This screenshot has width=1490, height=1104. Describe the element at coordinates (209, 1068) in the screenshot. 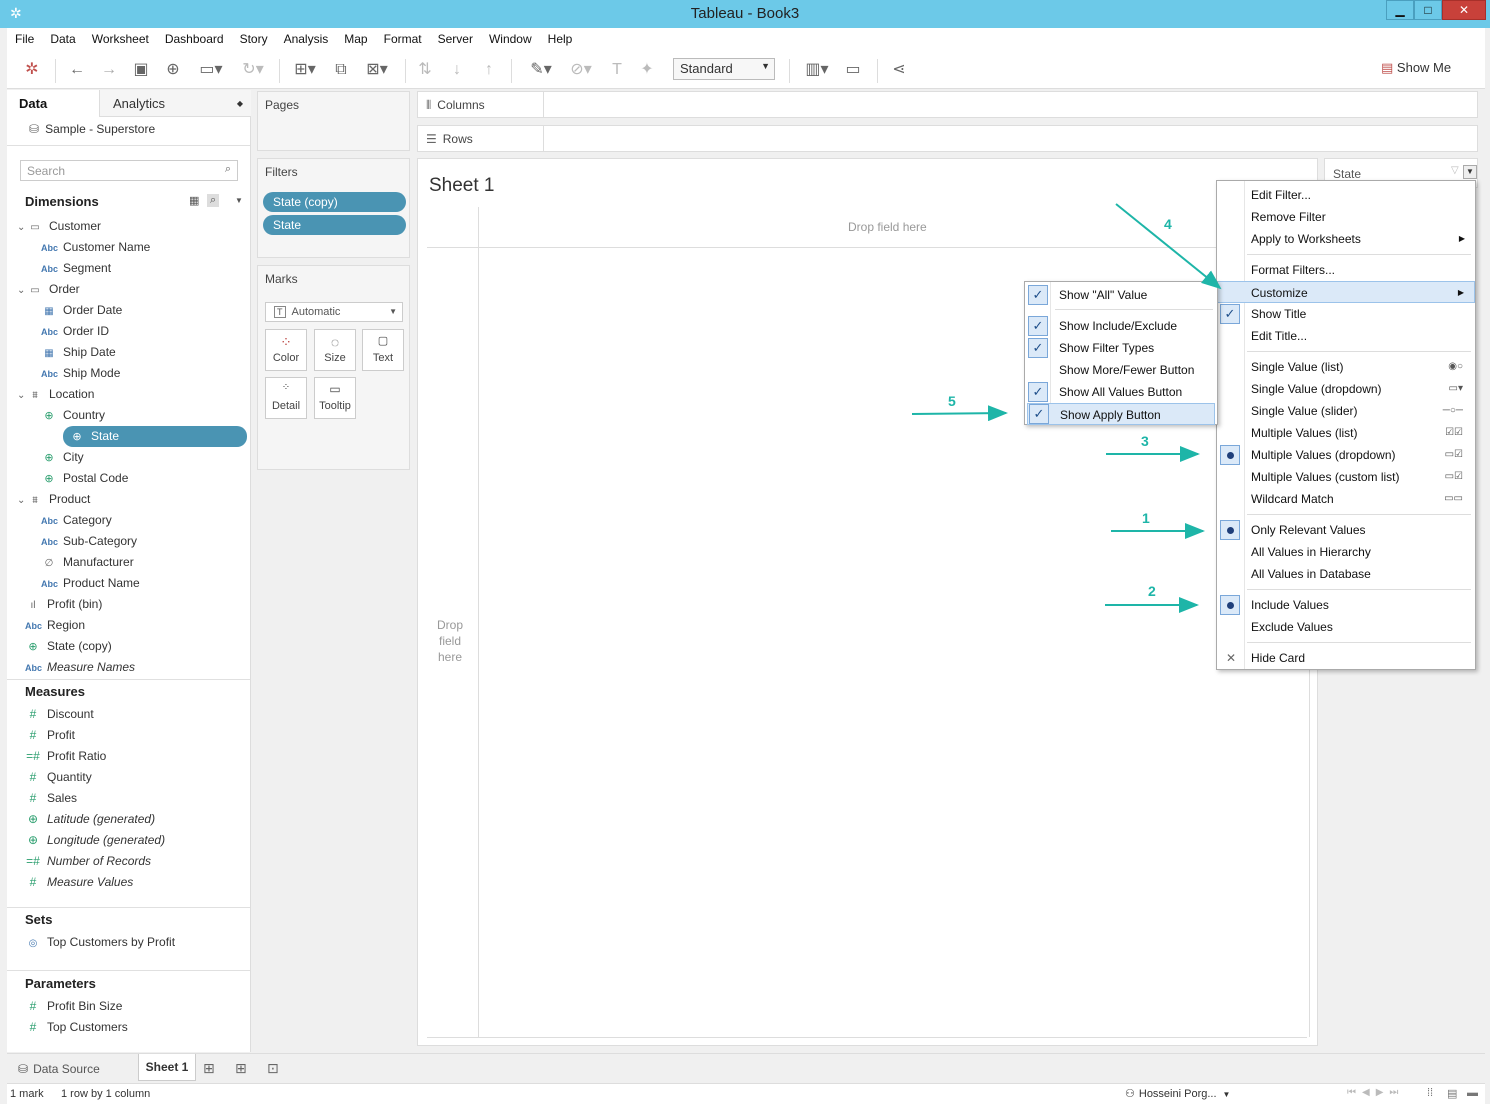

I see `new-worksheet-icon: ⊞` at that location.